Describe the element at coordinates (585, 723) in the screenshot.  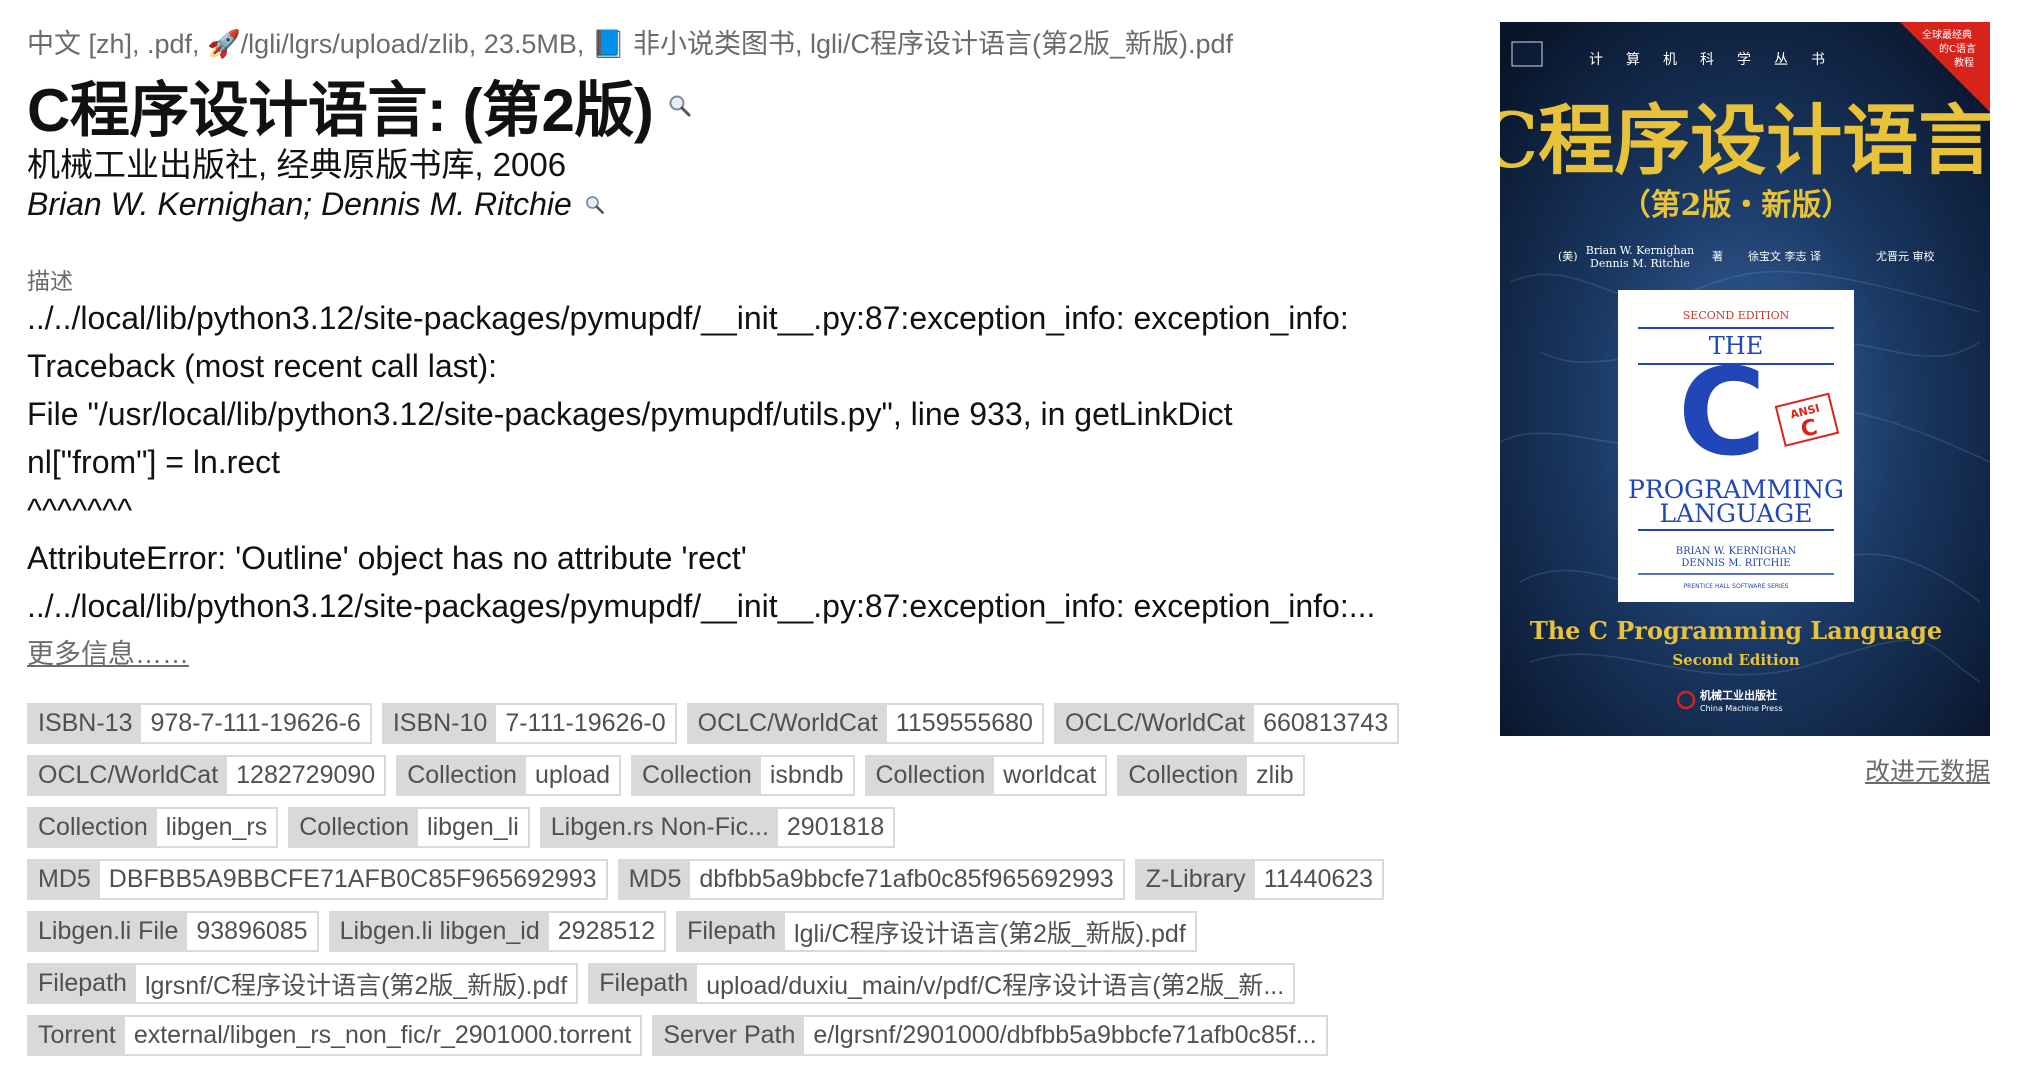
I see `tag-value: 7-111-19626-0` at that location.